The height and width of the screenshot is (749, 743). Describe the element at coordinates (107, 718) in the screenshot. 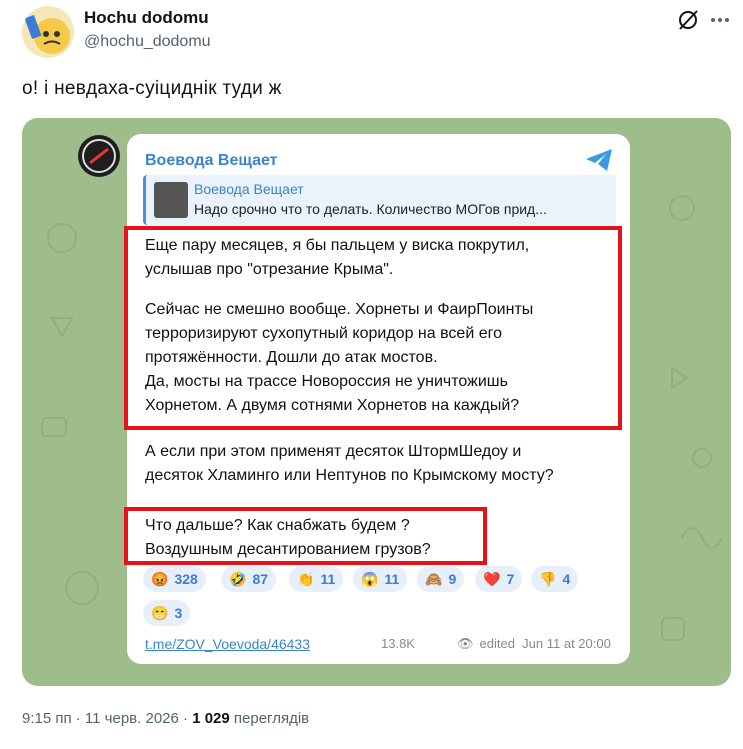

I see `tweet-timestamp: 9:15 пп · 11 черв. 2026 ·` at that location.